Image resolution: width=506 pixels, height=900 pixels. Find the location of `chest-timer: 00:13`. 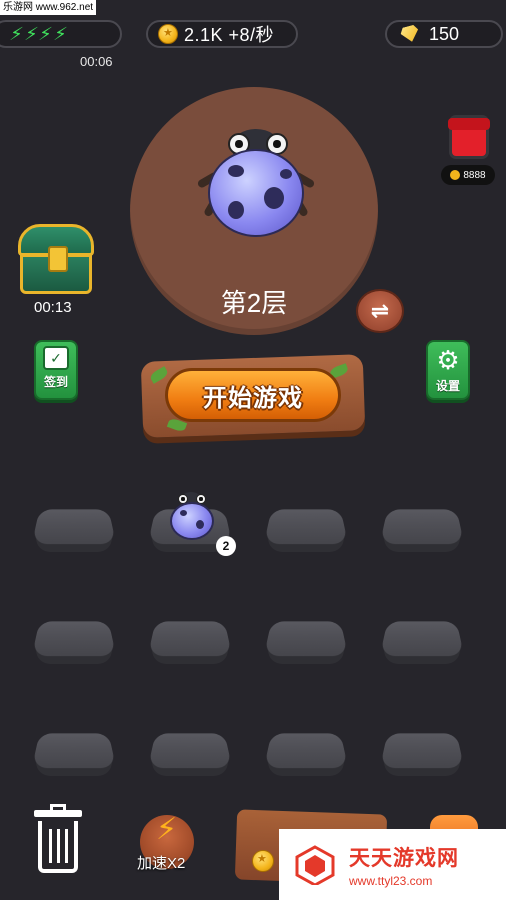

chest-timer: 00:13 is located at coordinates (53, 307).